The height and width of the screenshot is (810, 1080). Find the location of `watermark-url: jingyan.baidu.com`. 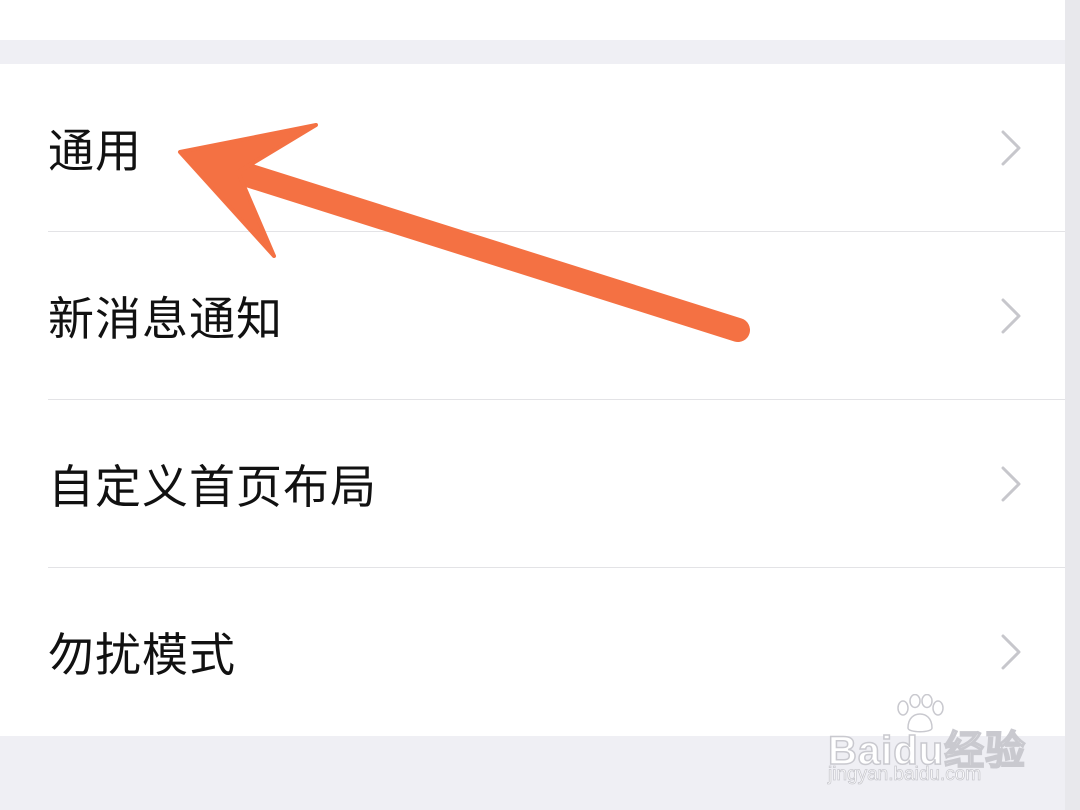

watermark-url: jingyan.baidu.com is located at coordinates (905, 775).